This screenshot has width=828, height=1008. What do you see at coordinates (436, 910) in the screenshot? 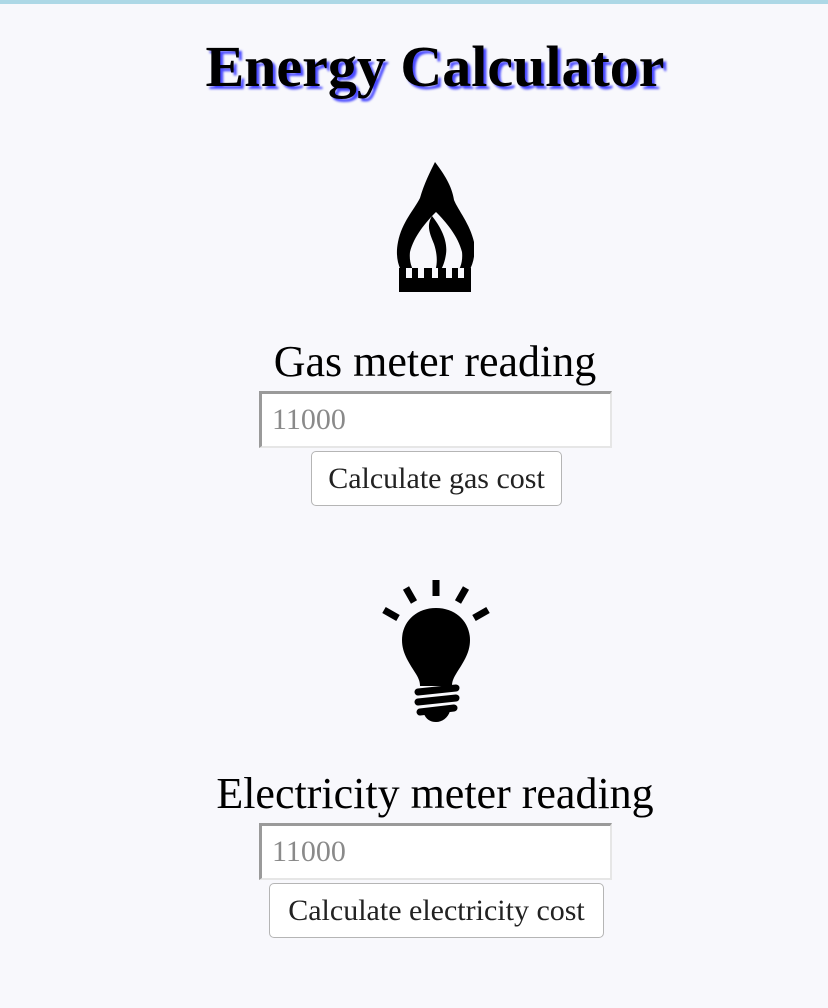
I see `calculate-electricity-cost-button: Calculate electricity cost` at bounding box center [436, 910].